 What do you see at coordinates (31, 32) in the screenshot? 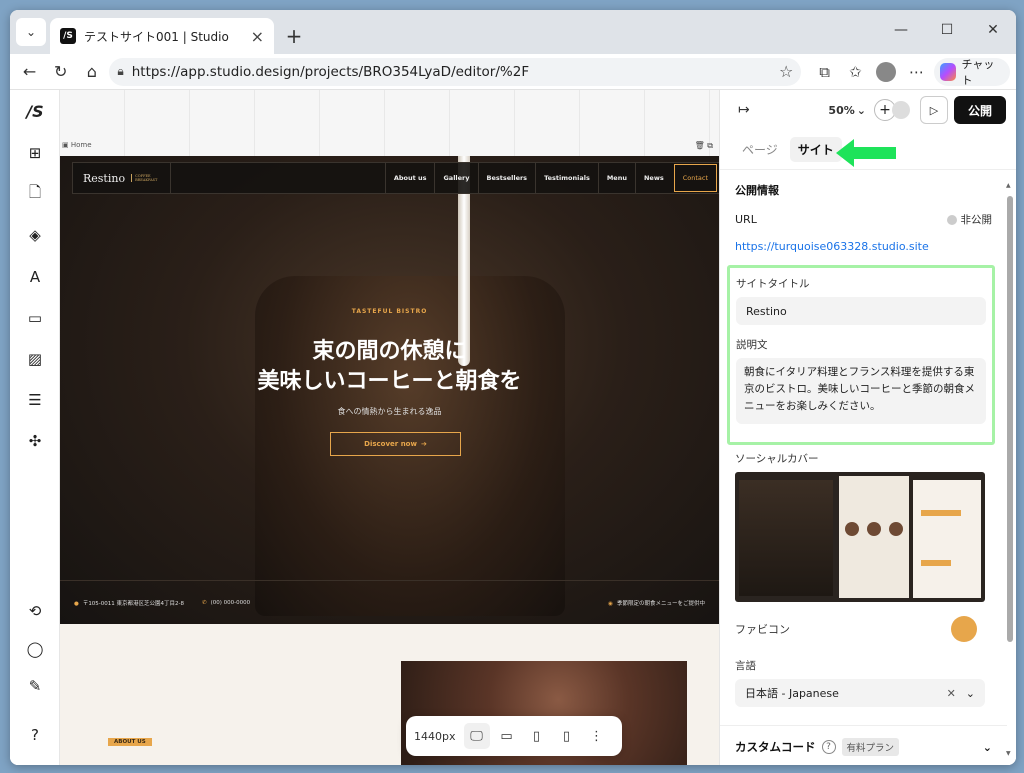
I see `tab-actions-button: ⌄` at bounding box center [31, 32].